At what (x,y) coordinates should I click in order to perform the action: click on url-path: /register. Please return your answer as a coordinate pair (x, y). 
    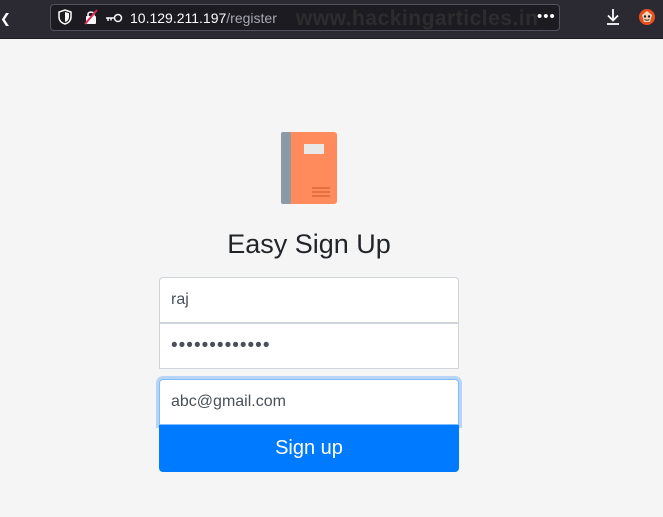
    Looking at the image, I should click on (251, 18).